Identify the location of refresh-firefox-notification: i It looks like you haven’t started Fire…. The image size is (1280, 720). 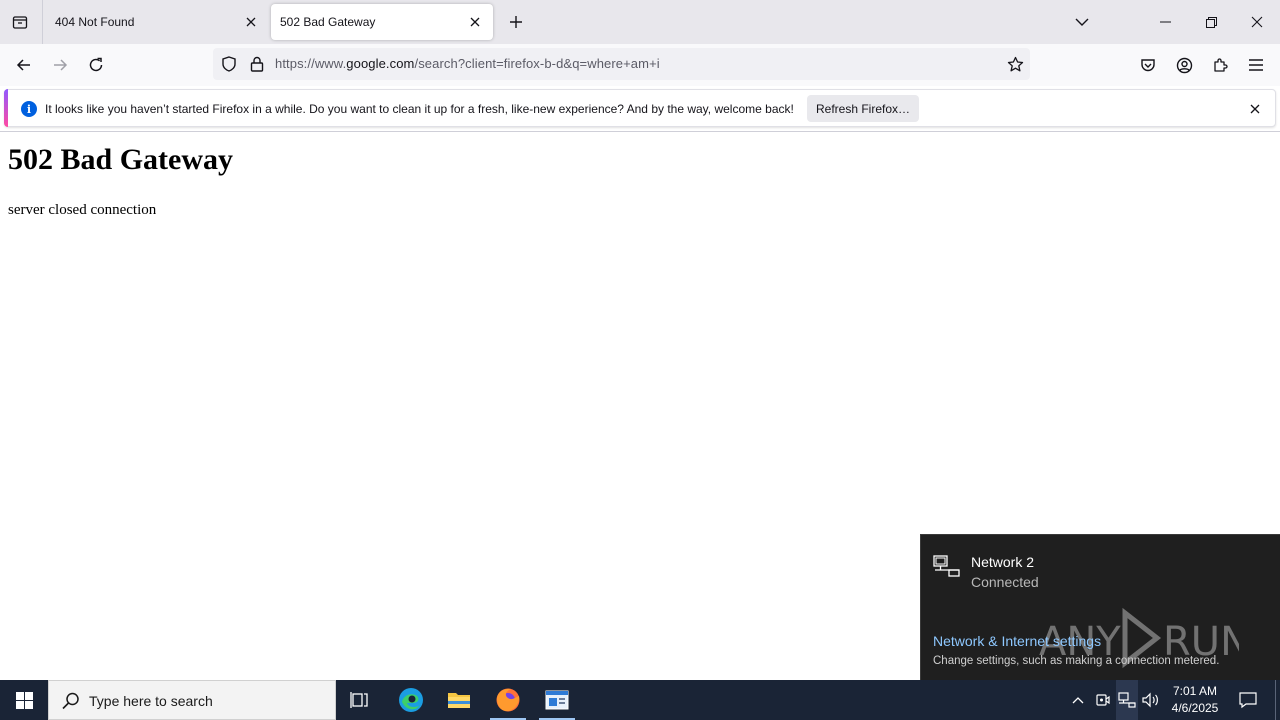
(640, 108).